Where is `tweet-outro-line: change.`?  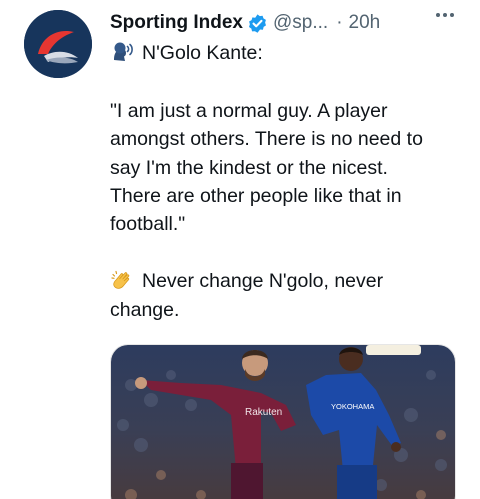 tweet-outro-line: change. is located at coordinates (145, 310).